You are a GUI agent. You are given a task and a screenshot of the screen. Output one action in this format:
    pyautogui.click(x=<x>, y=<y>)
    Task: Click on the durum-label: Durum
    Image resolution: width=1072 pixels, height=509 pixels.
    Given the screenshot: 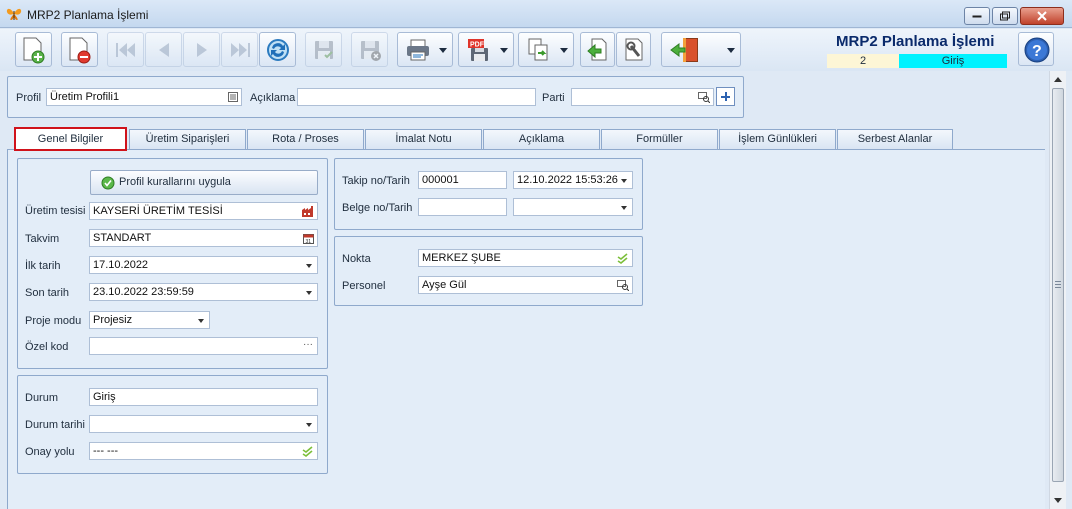 What is the action you would take?
    pyautogui.click(x=42, y=398)
    